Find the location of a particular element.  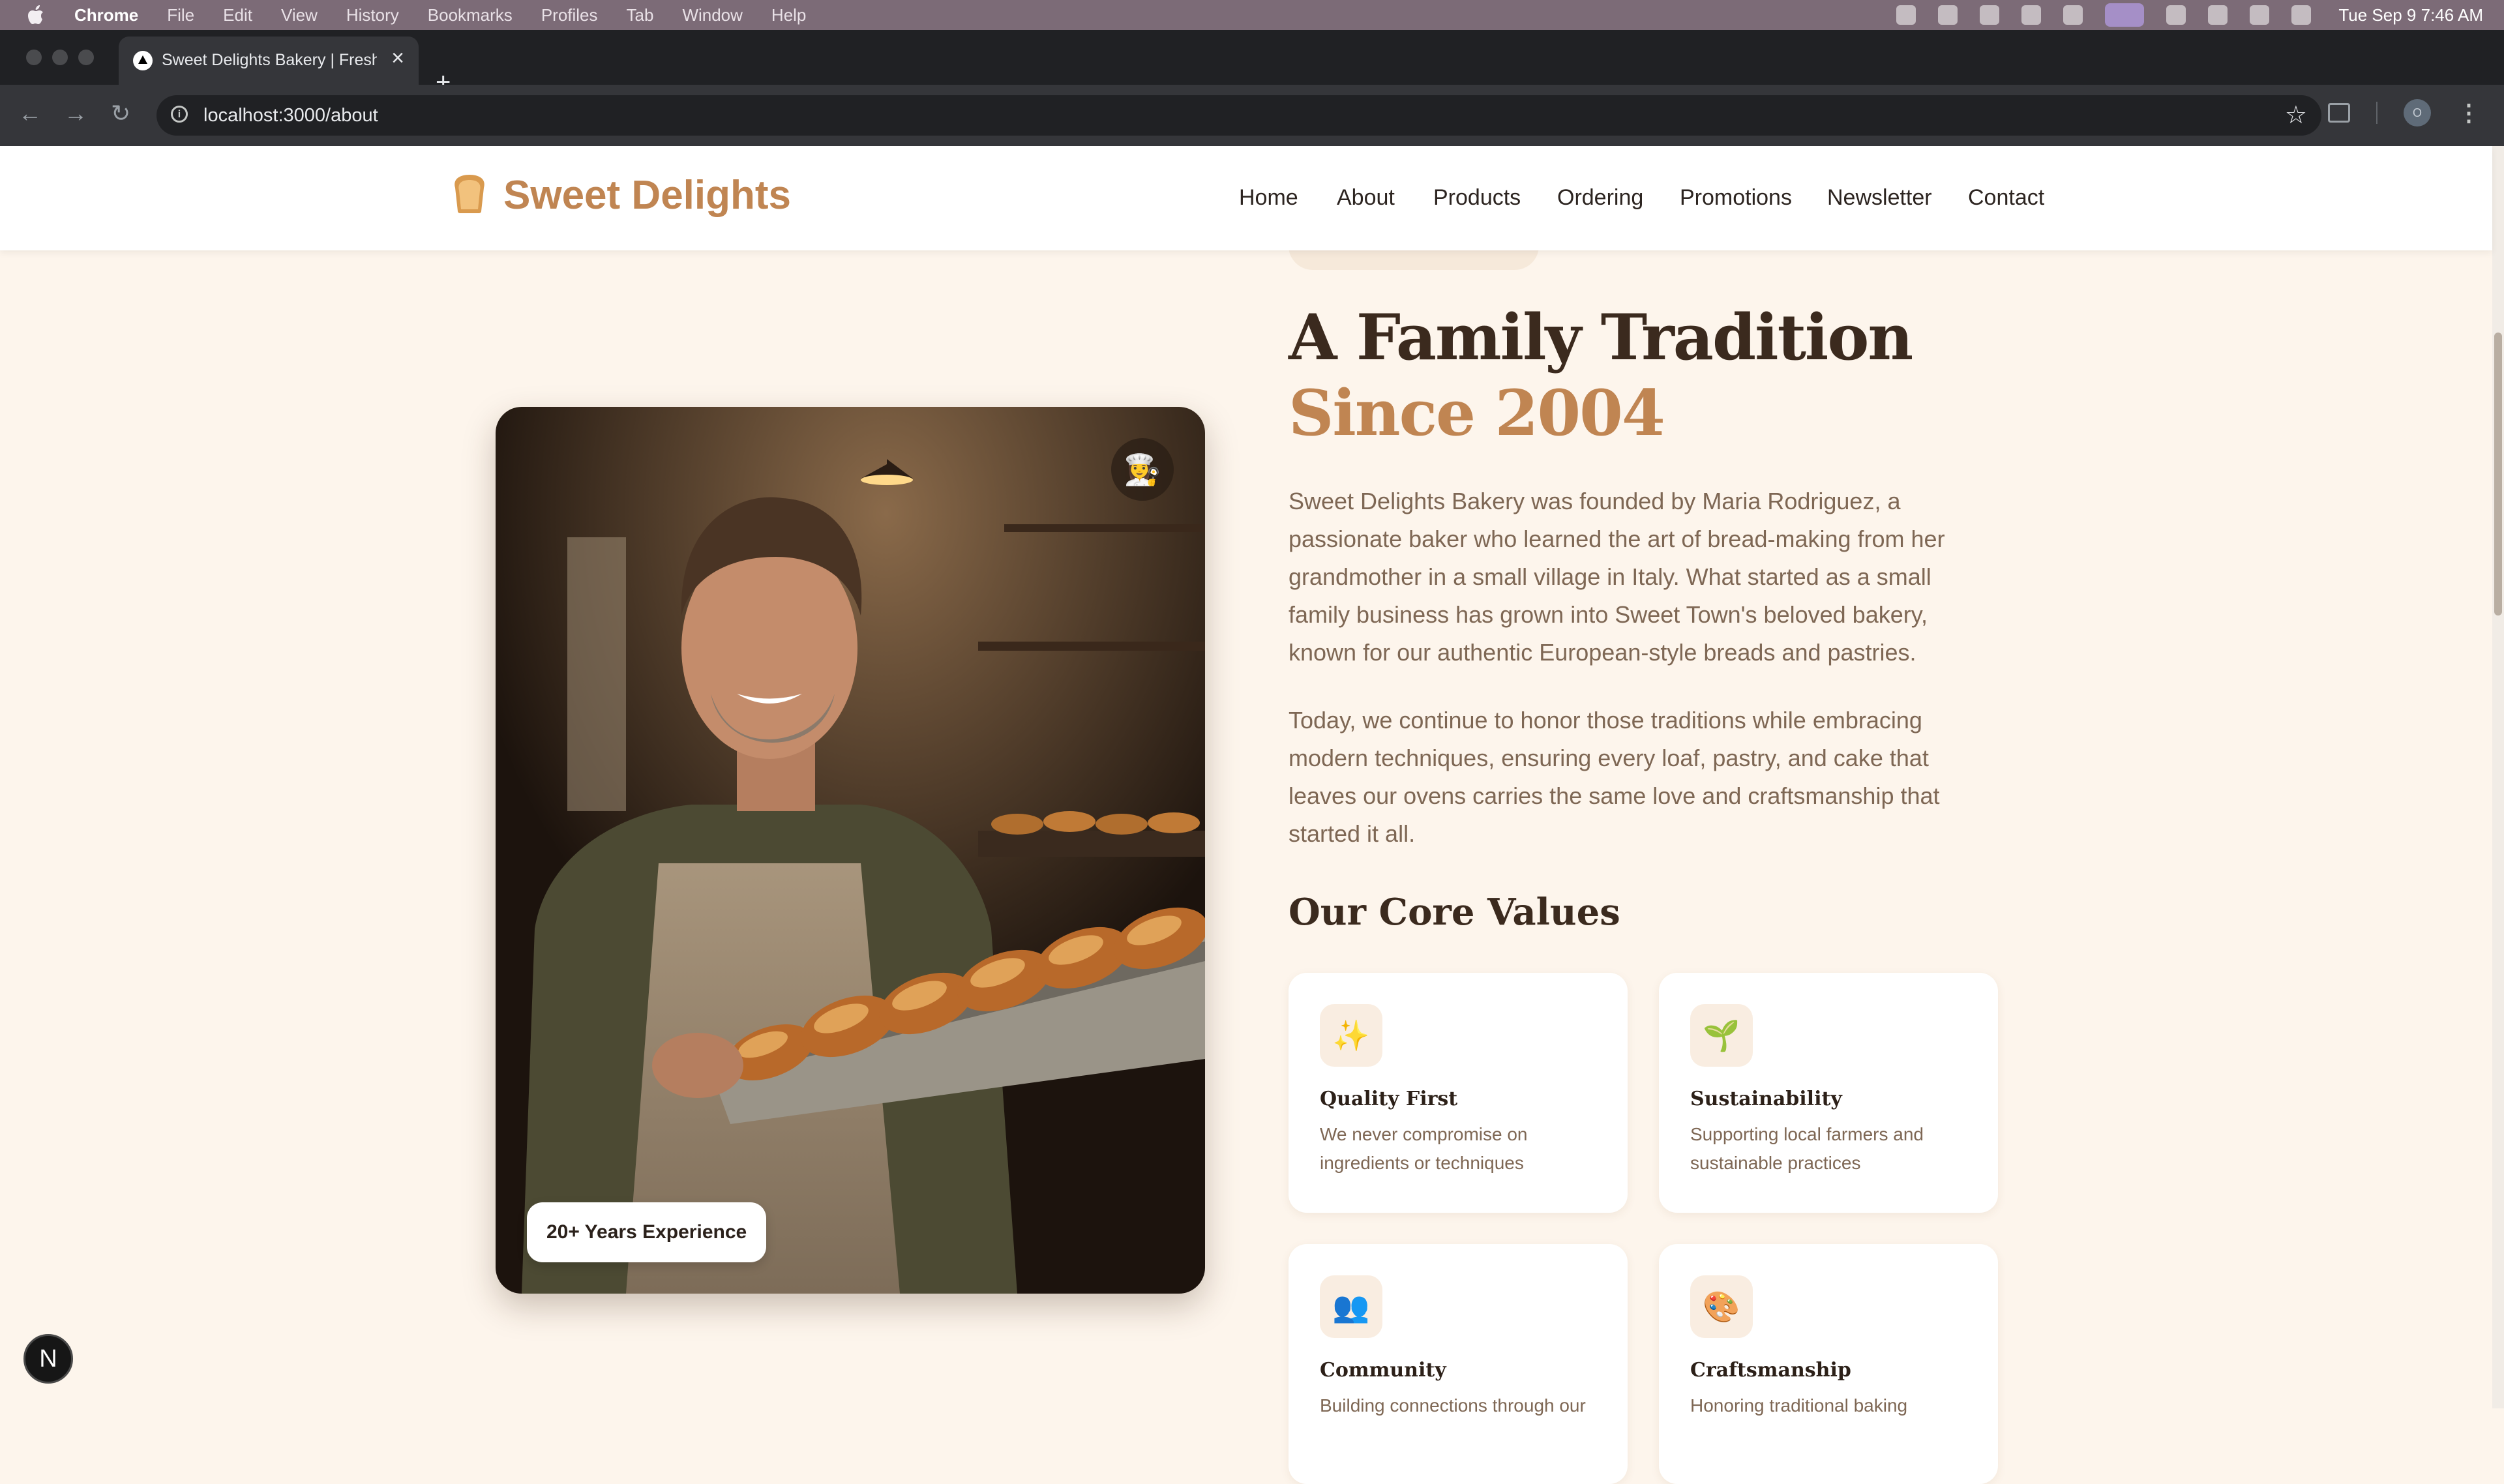

tab-close-icon: × is located at coordinates (397, 58).